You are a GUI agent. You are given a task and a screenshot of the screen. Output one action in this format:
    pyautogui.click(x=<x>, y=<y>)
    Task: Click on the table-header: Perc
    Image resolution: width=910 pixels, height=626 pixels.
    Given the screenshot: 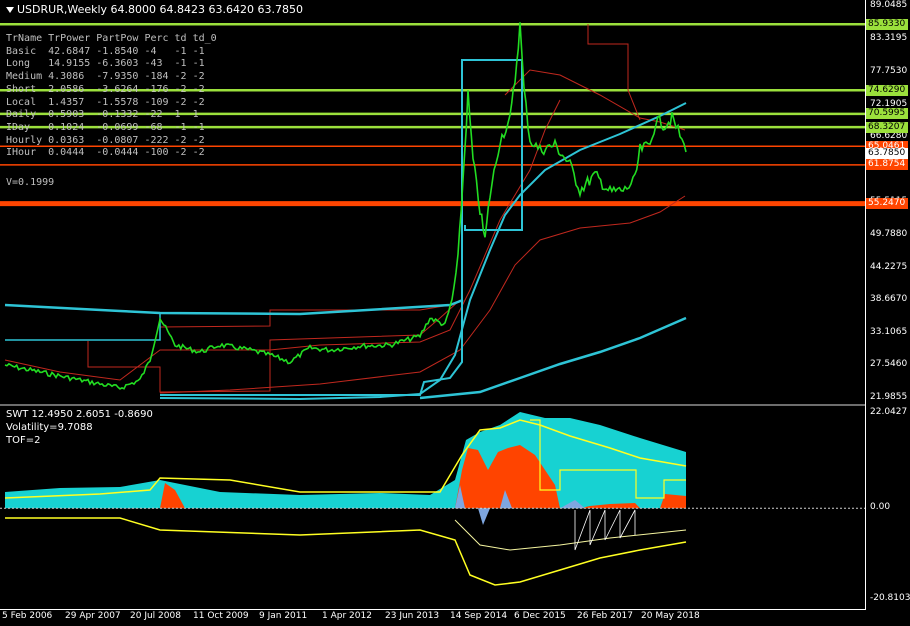 What is the action you would take?
    pyautogui.click(x=156, y=38)
    